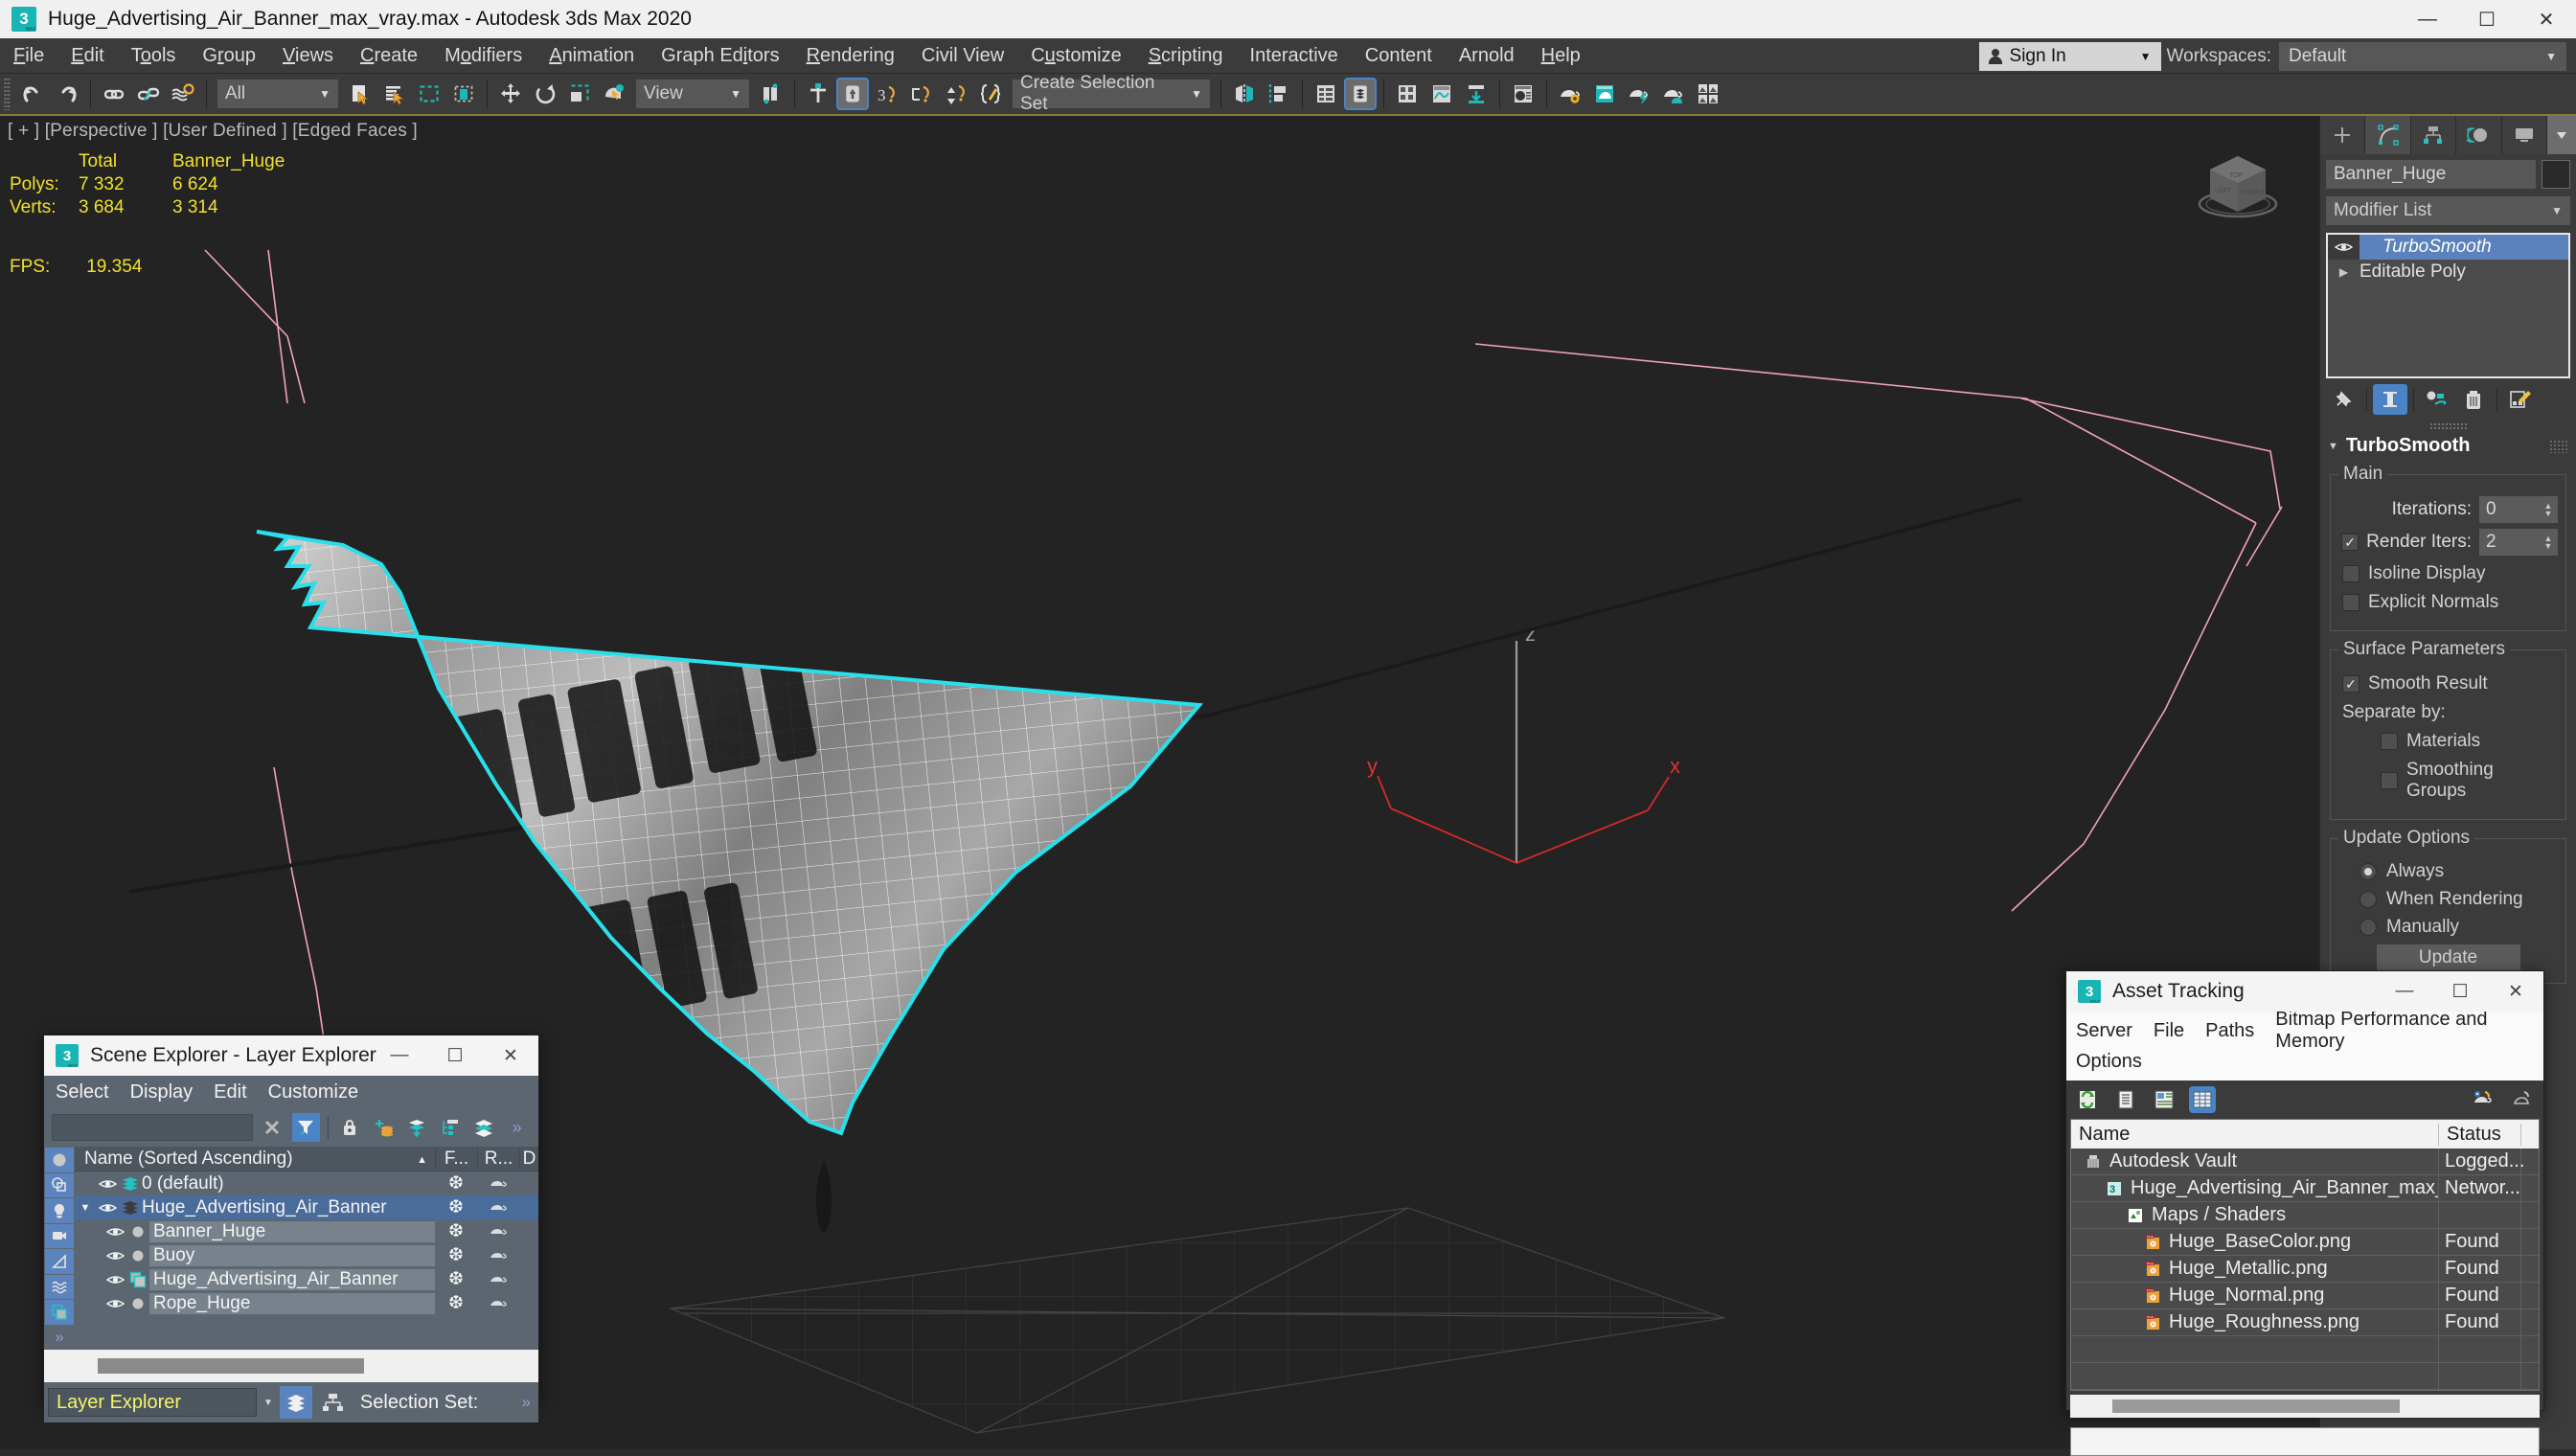 Image resolution: width=2576 pixels, height=1456 pixels. I want to click on se-menu-display: Display, so click(162, 1092).